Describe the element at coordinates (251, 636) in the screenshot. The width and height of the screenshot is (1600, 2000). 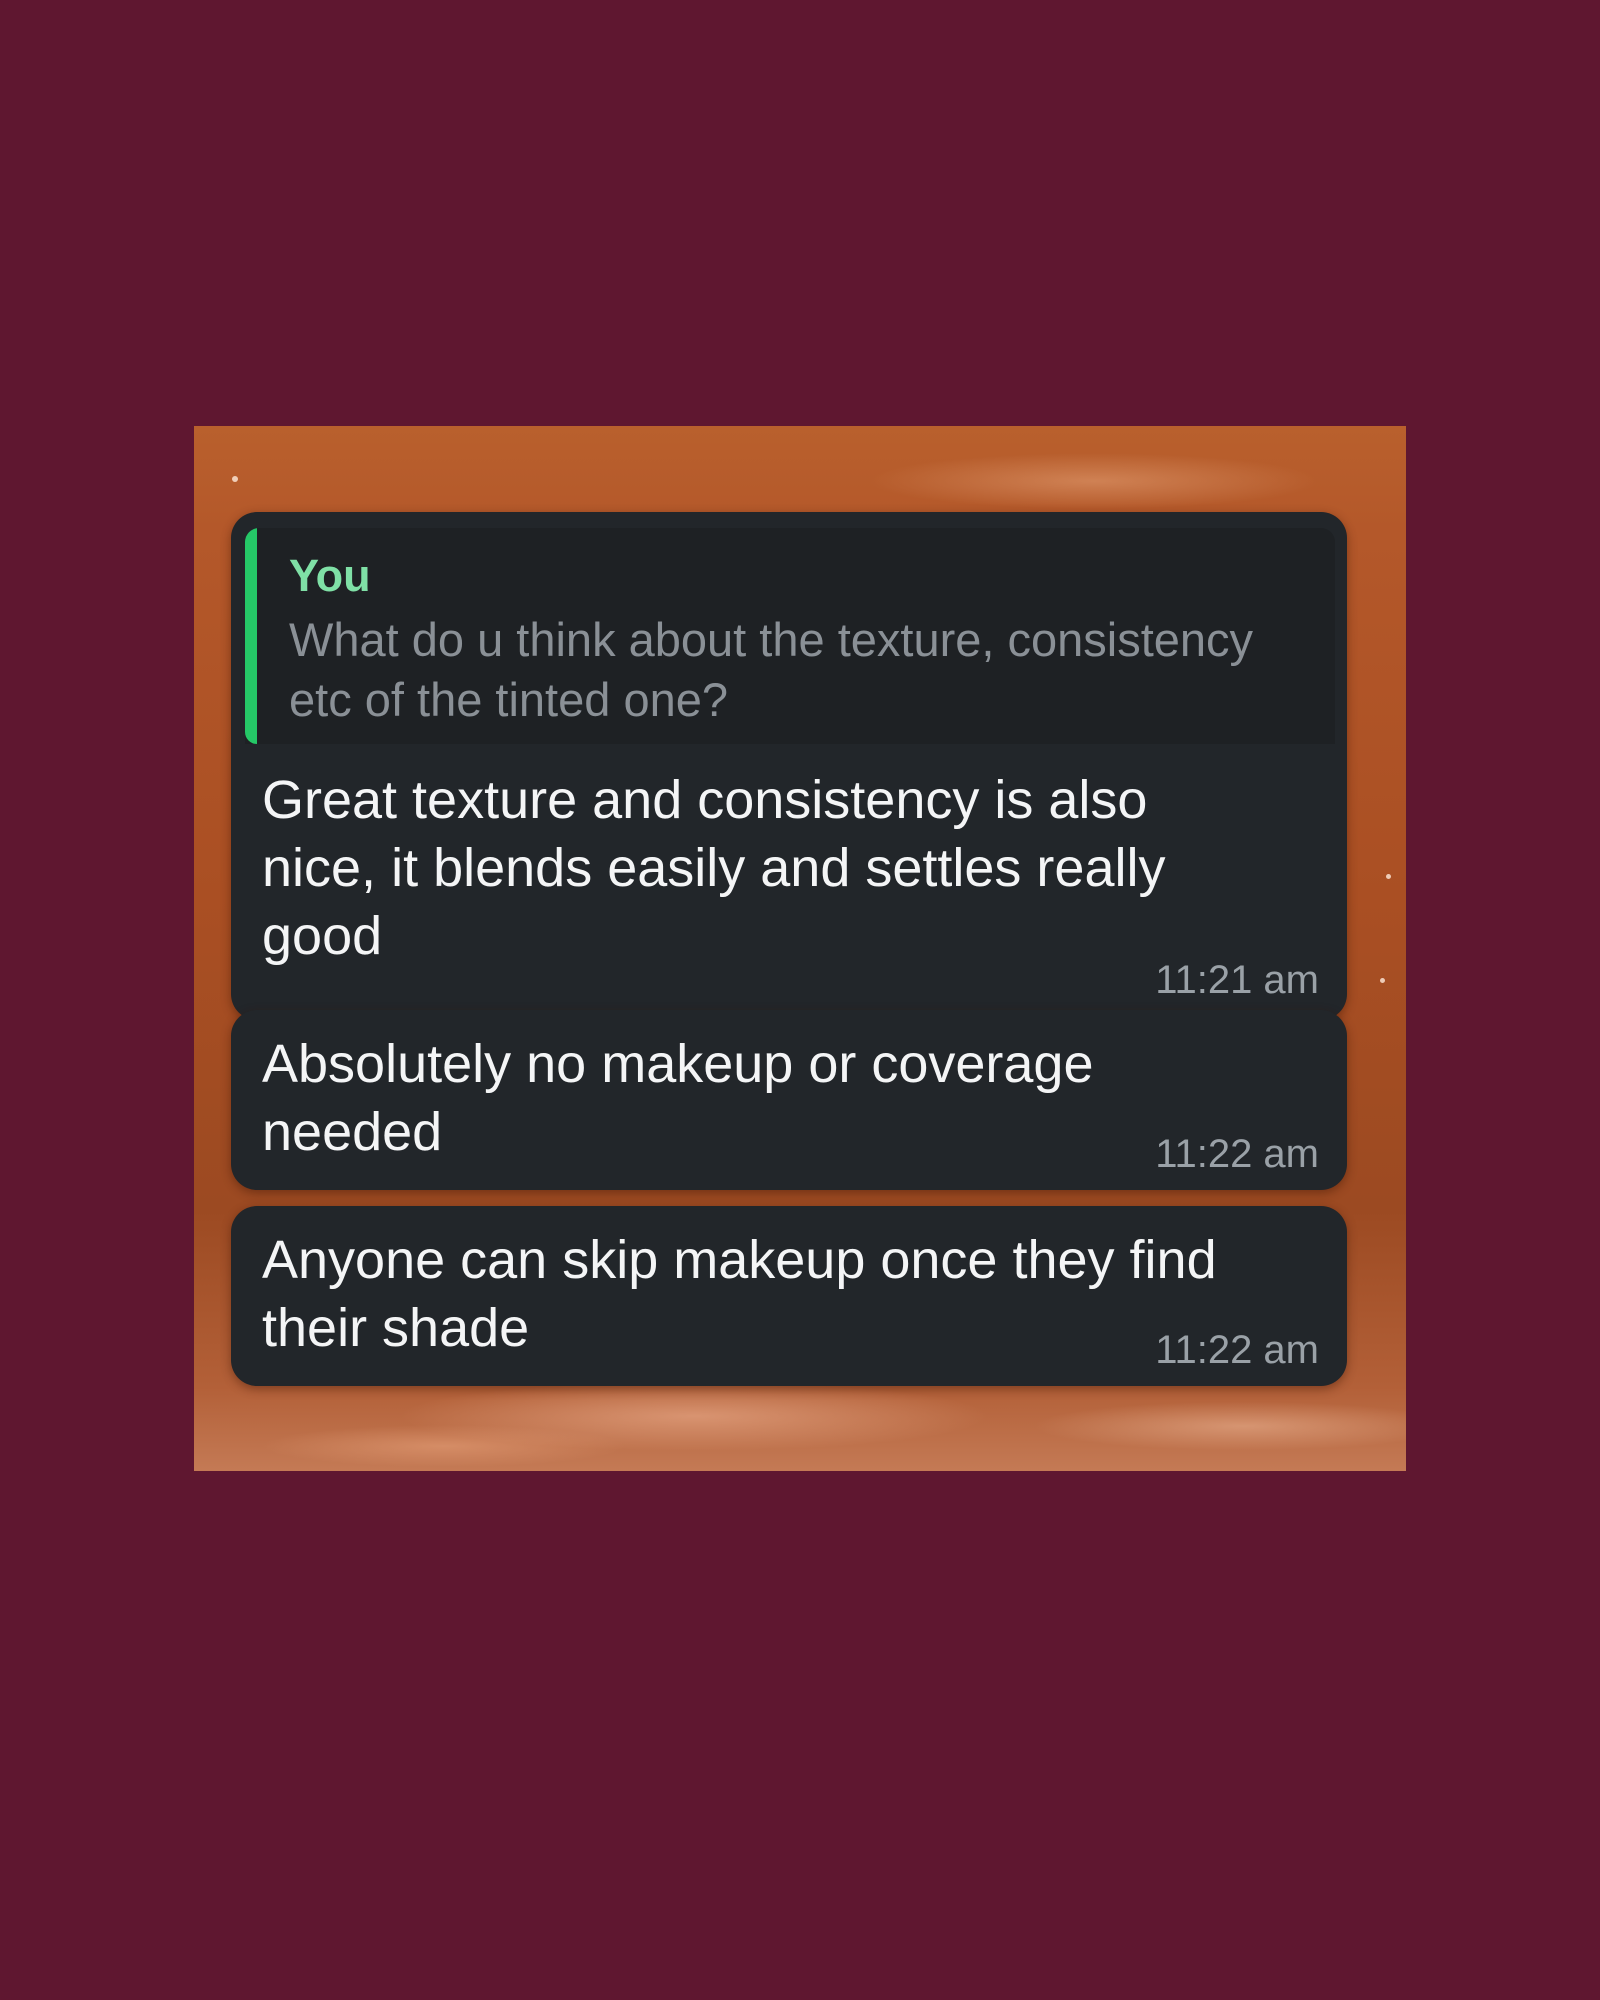
I see `quote-accent-bar` at that location.